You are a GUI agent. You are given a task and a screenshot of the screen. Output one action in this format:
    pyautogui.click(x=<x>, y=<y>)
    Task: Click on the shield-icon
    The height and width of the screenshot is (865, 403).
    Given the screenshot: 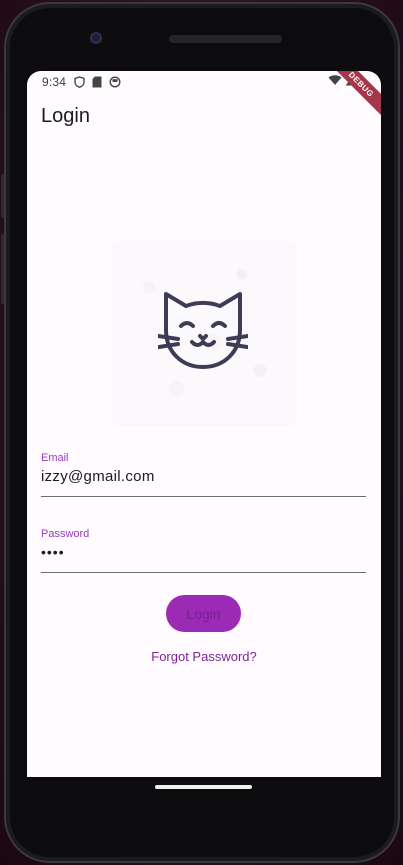 What is the action you would take?
    pyautogui.click(x=79, y=82)
    